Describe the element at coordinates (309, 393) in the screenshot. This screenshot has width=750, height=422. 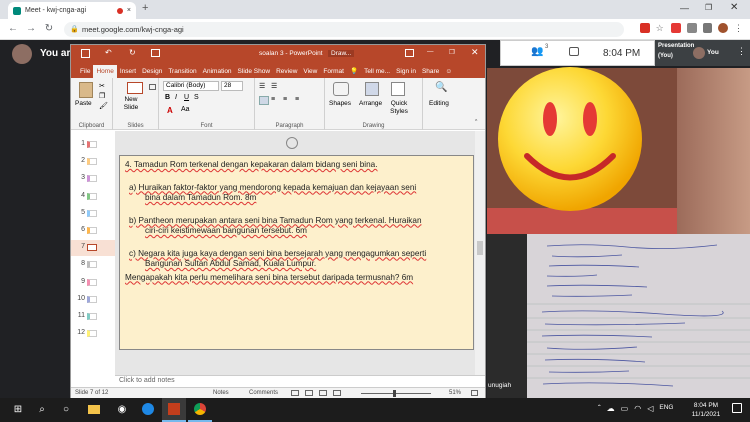
I see `sorter-view-icon` at that location.